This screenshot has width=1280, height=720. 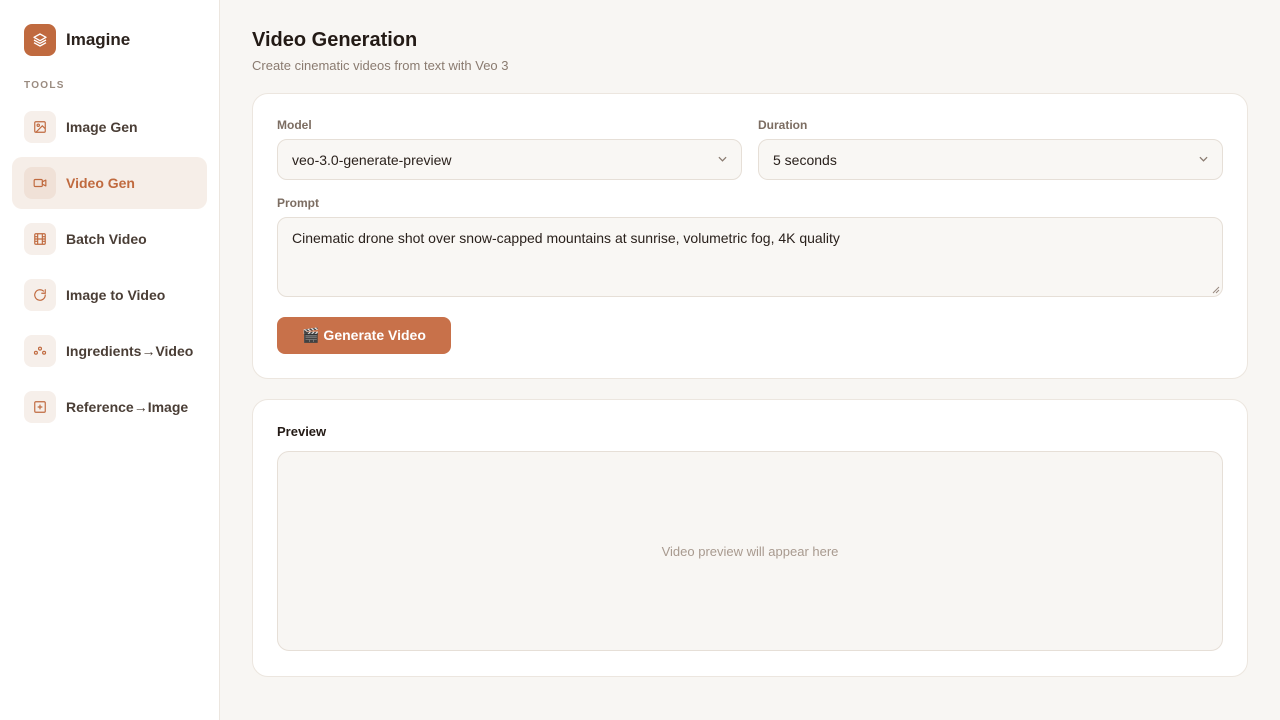 What do you see at coordinates (40, 407) in the screenshot?
I see `plus-square-icon` at bounding box center [40, 407].